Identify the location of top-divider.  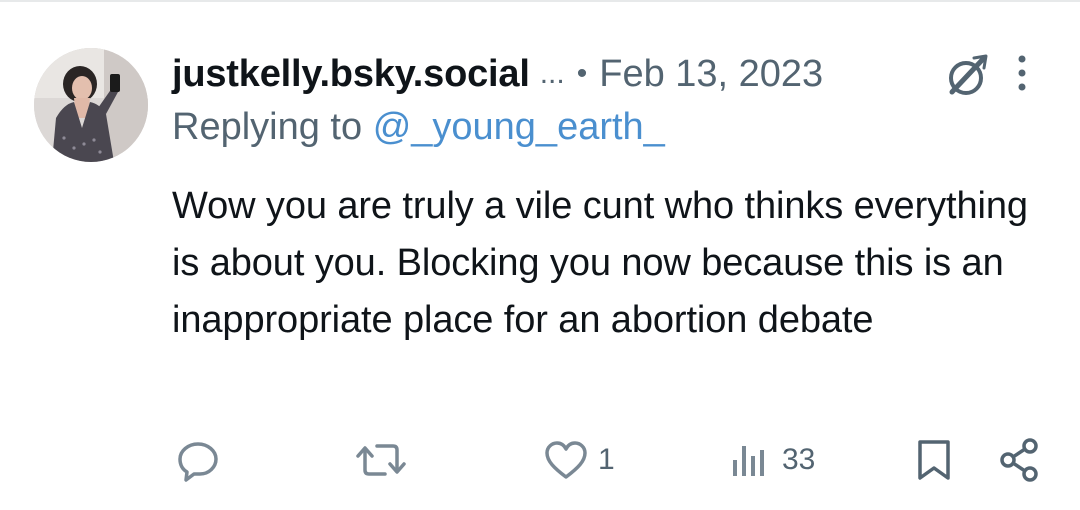
(540, 1).